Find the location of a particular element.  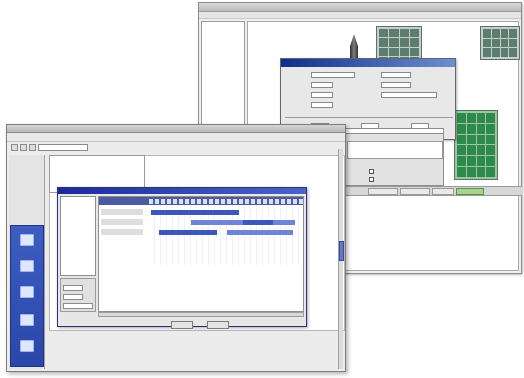

schedule-options-panel is located at coordinates (78, 295).